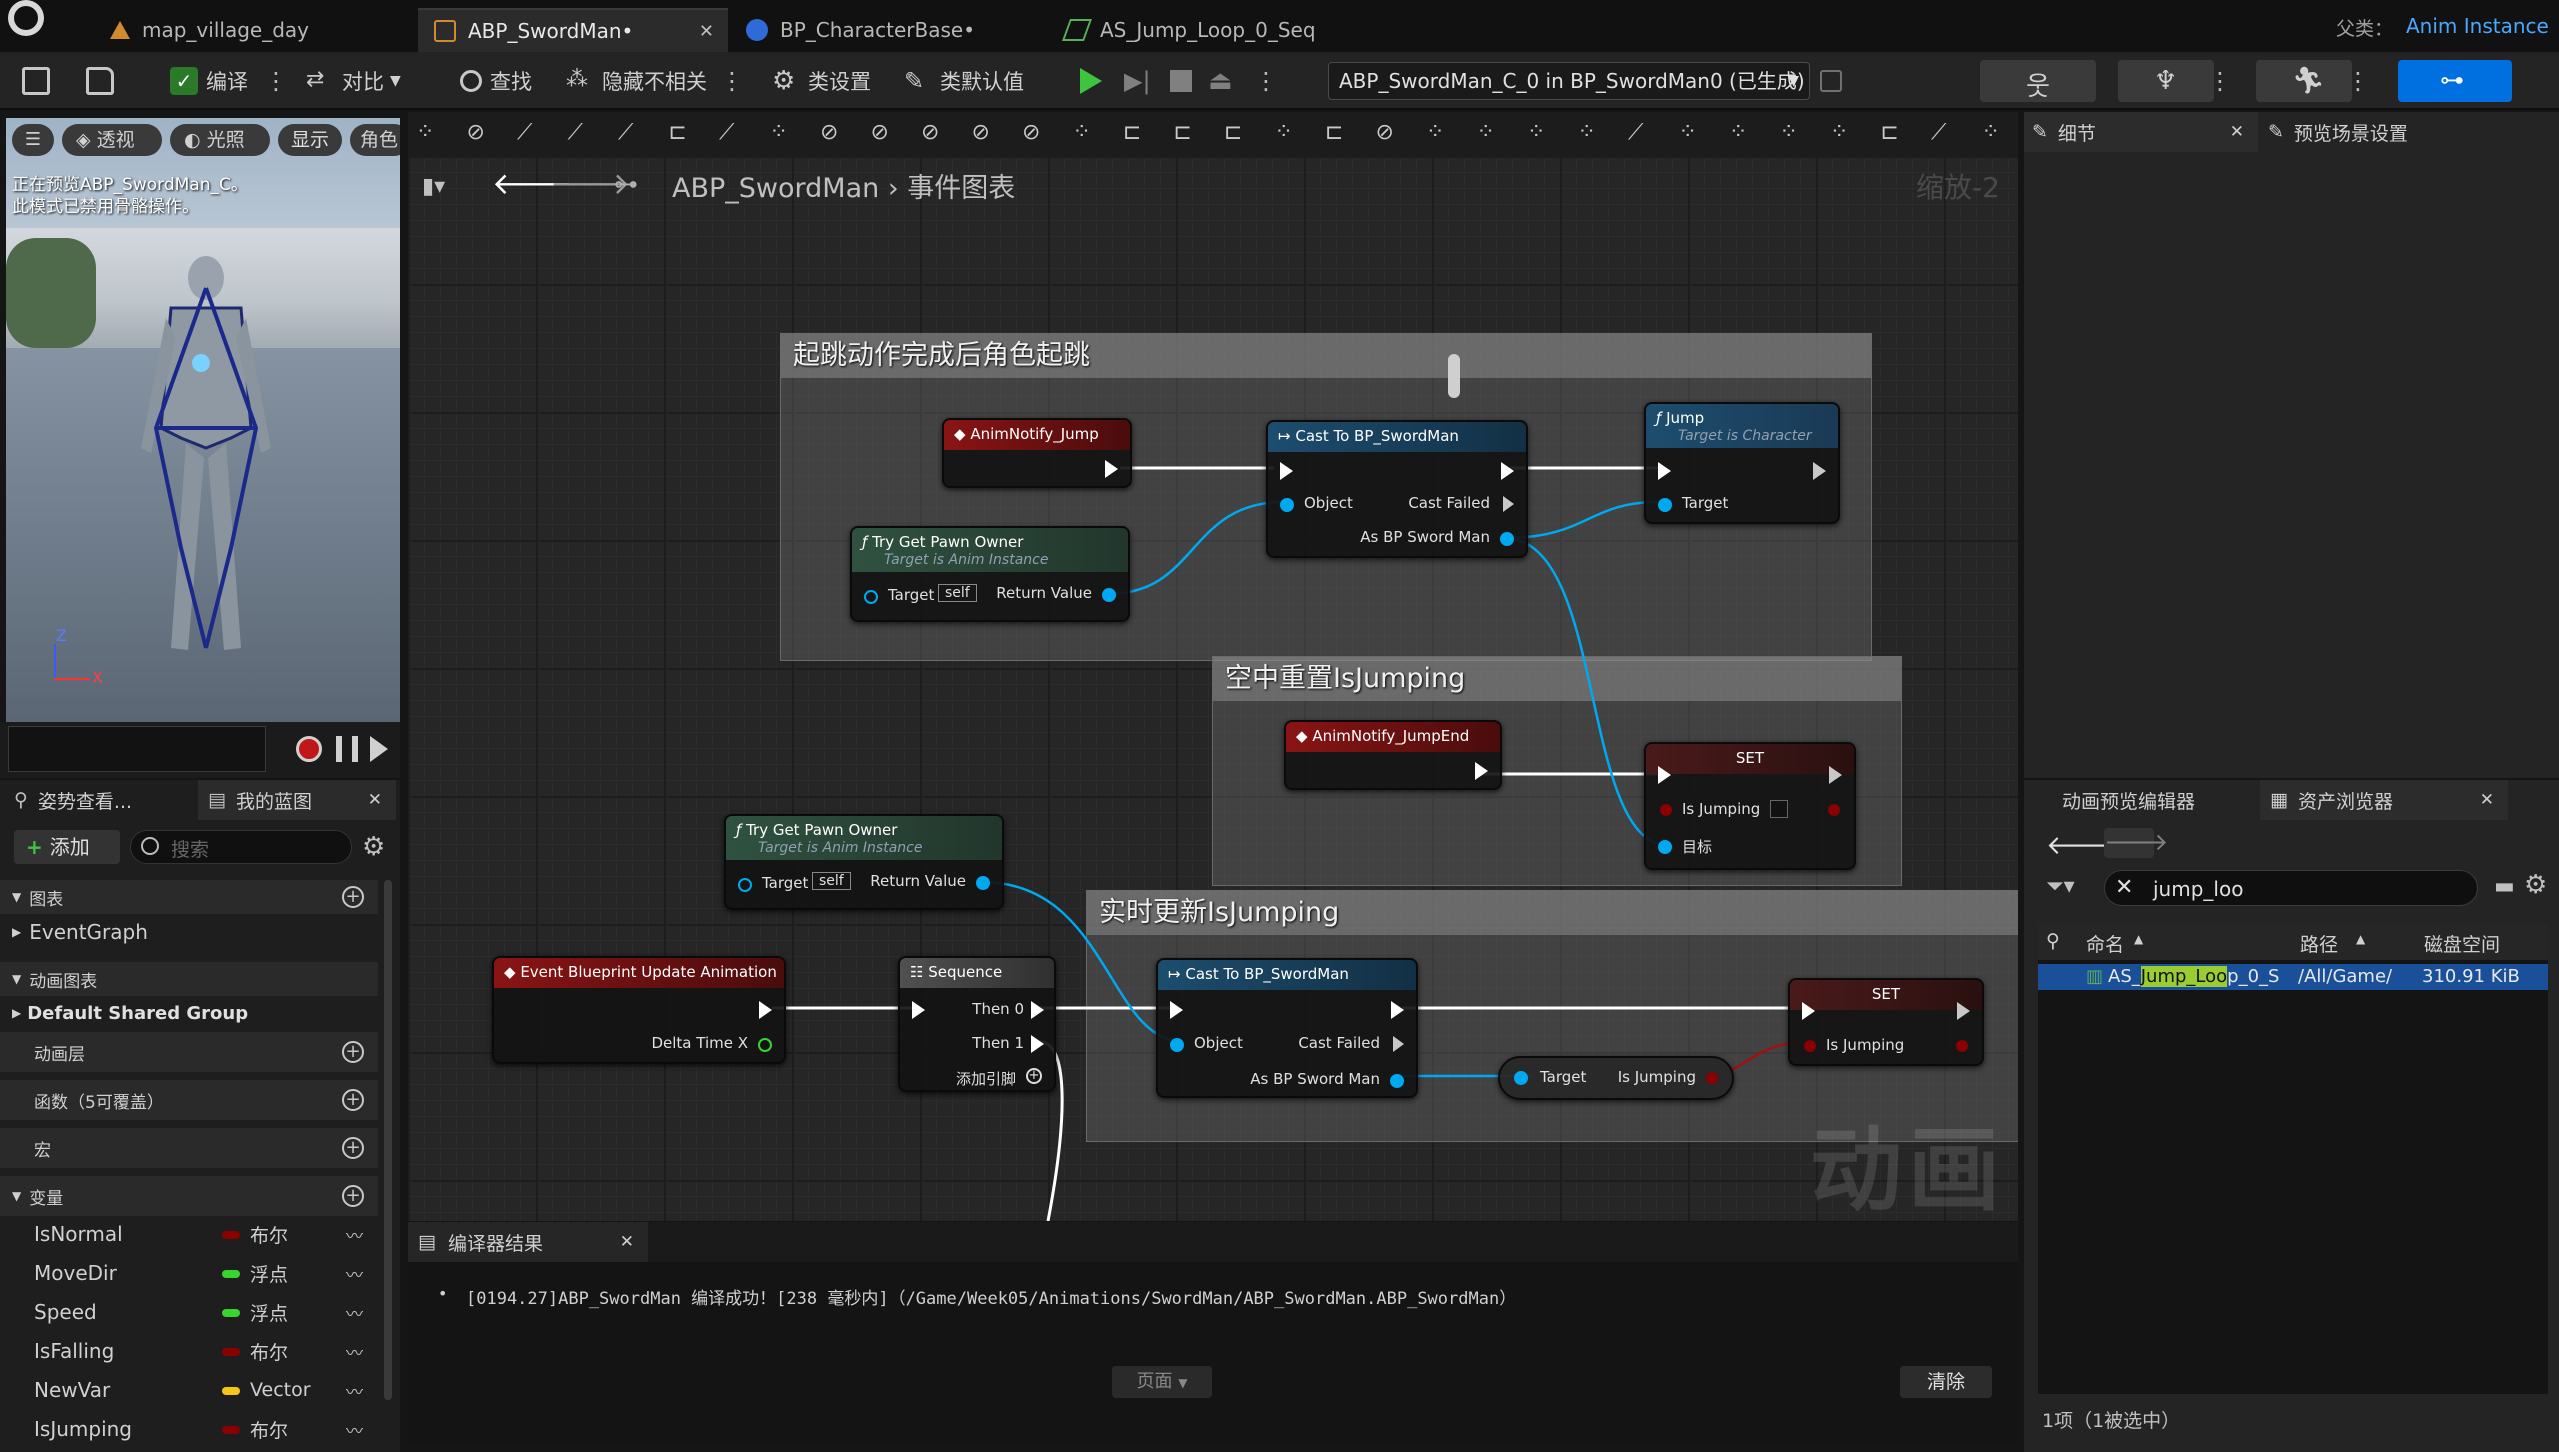 This screenshot has height=1452, width=2559. I want to click on column-options-icon: ⚲, so click(2053, 941).